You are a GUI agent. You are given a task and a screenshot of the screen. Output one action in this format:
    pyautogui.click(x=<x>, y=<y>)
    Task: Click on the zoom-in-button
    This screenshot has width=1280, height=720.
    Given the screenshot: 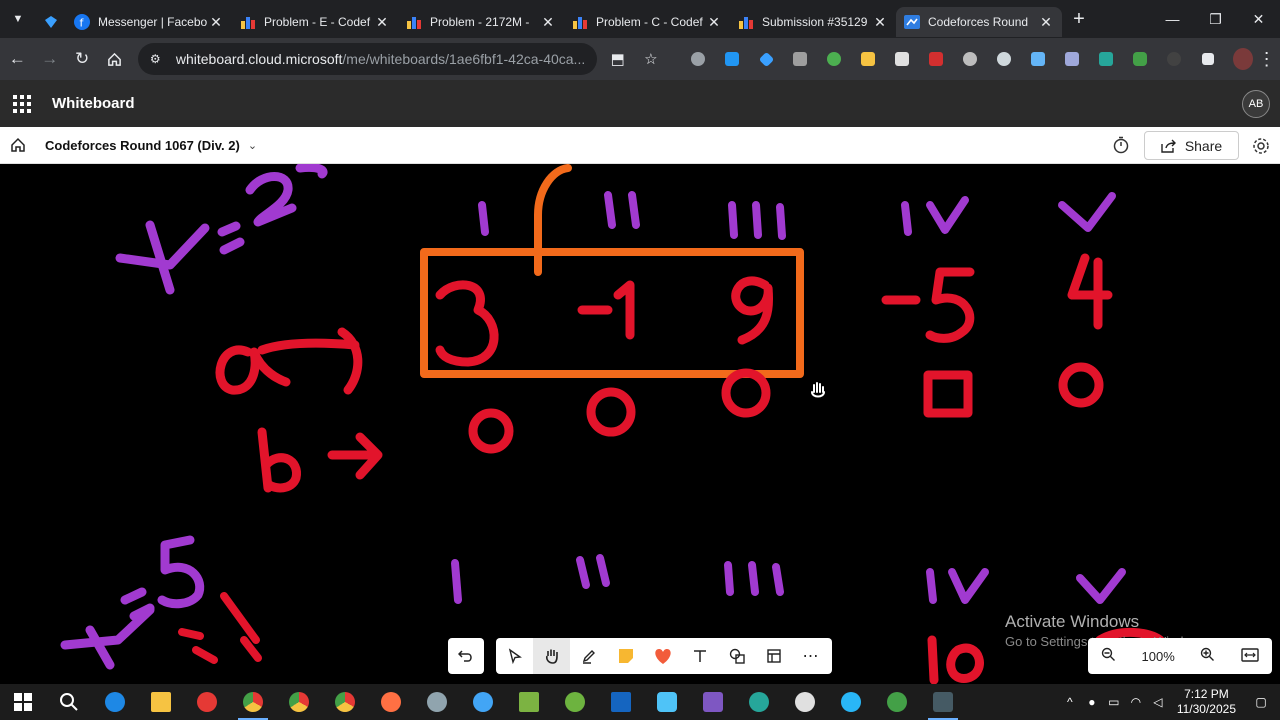 What is the action you would take?
    pyautogui.click(x=1207, y=656)
    